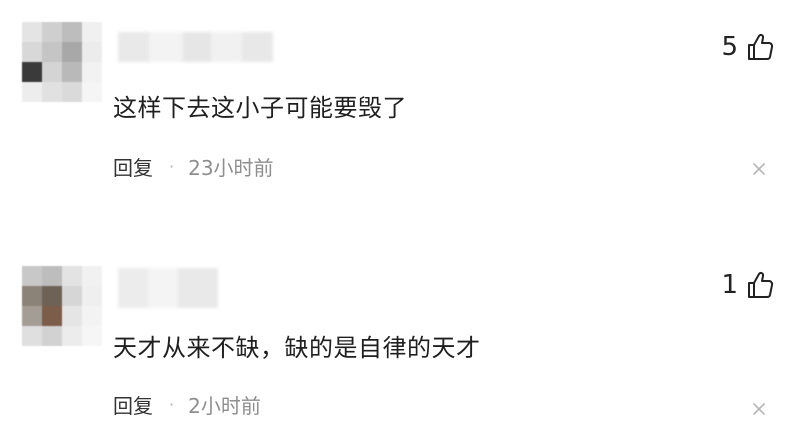 Image resolution: width=812 pixels, height=430 pixels. Describe the element at coordinates (187, 404) in the screenshot. I see `comment-meta: 回复 · 2小时前` at that location.